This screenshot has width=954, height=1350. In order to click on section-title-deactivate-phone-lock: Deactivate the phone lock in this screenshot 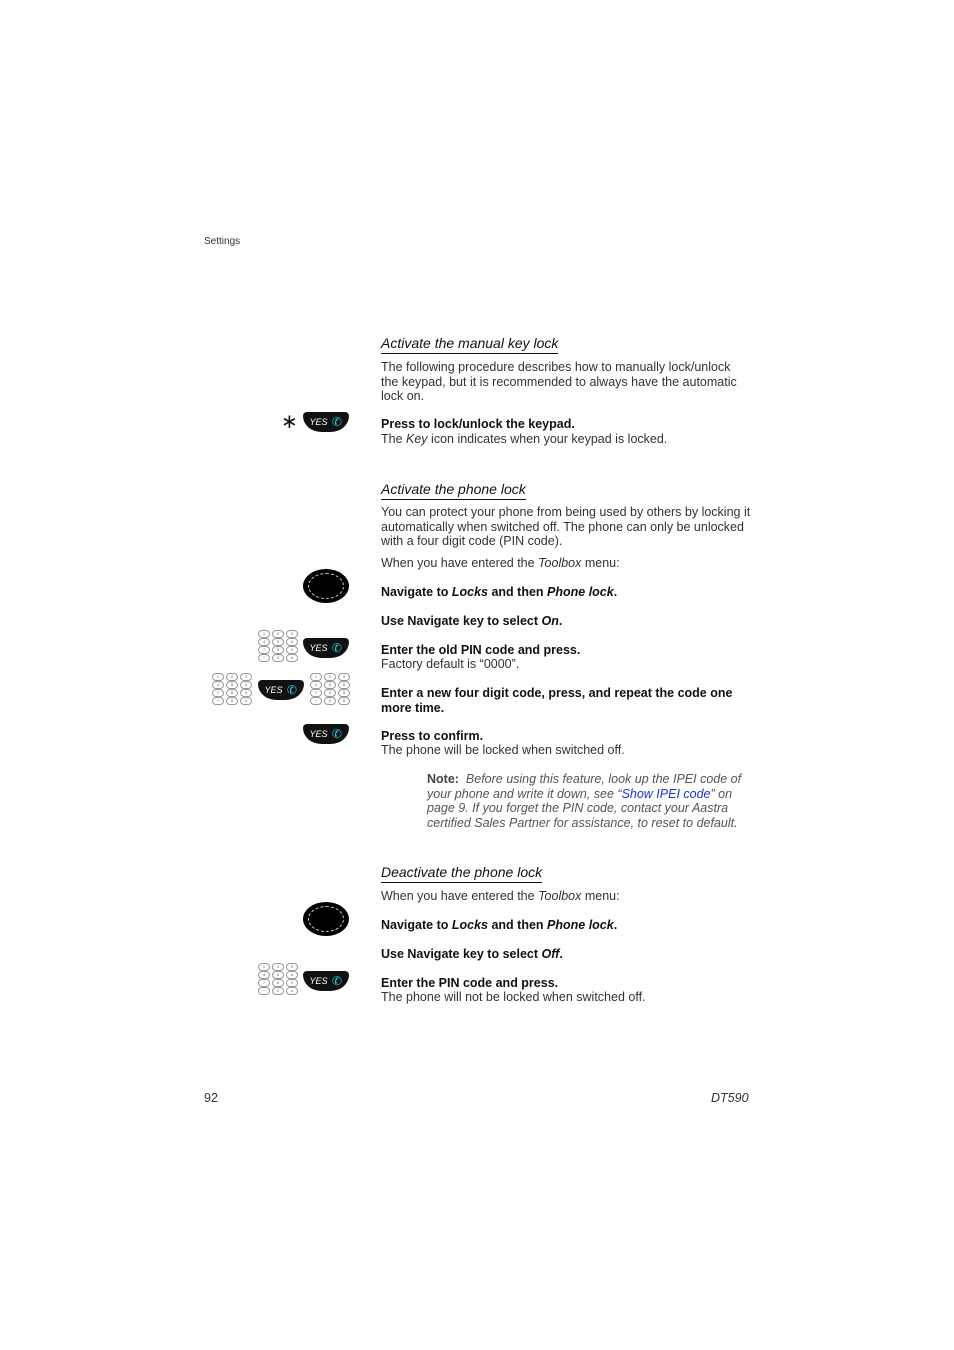, I will do `click(462, 873)`.